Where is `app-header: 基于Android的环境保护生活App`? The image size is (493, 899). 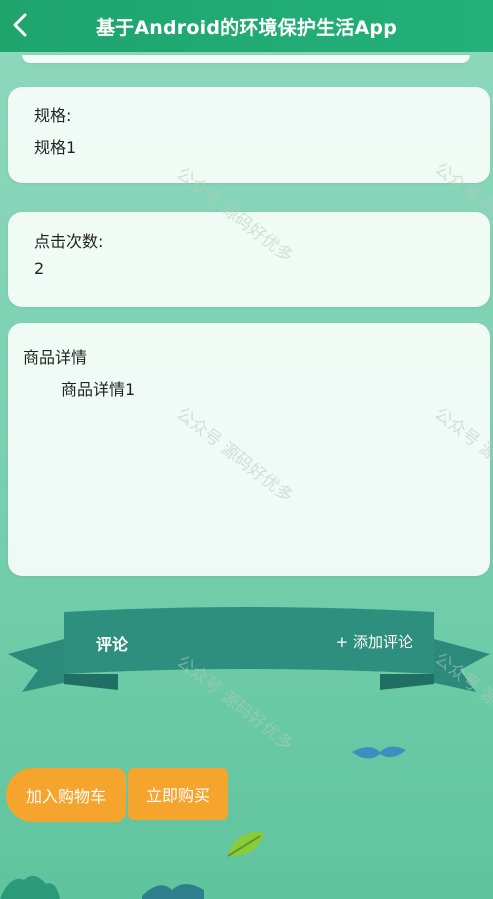
app-header: 基于Android的环境保护生活App is located at coordinates (246, 26).